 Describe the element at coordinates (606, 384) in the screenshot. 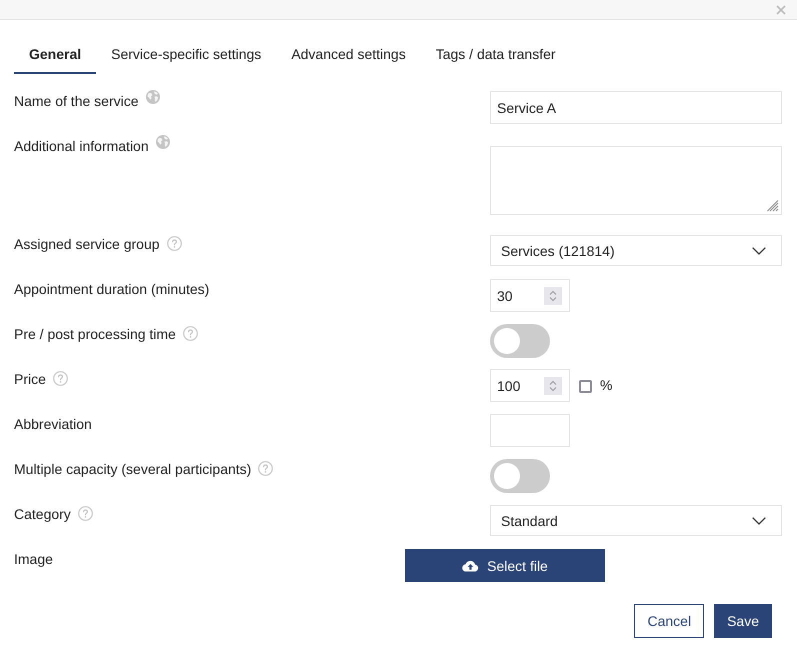

I see `percent-label: %` at that location.